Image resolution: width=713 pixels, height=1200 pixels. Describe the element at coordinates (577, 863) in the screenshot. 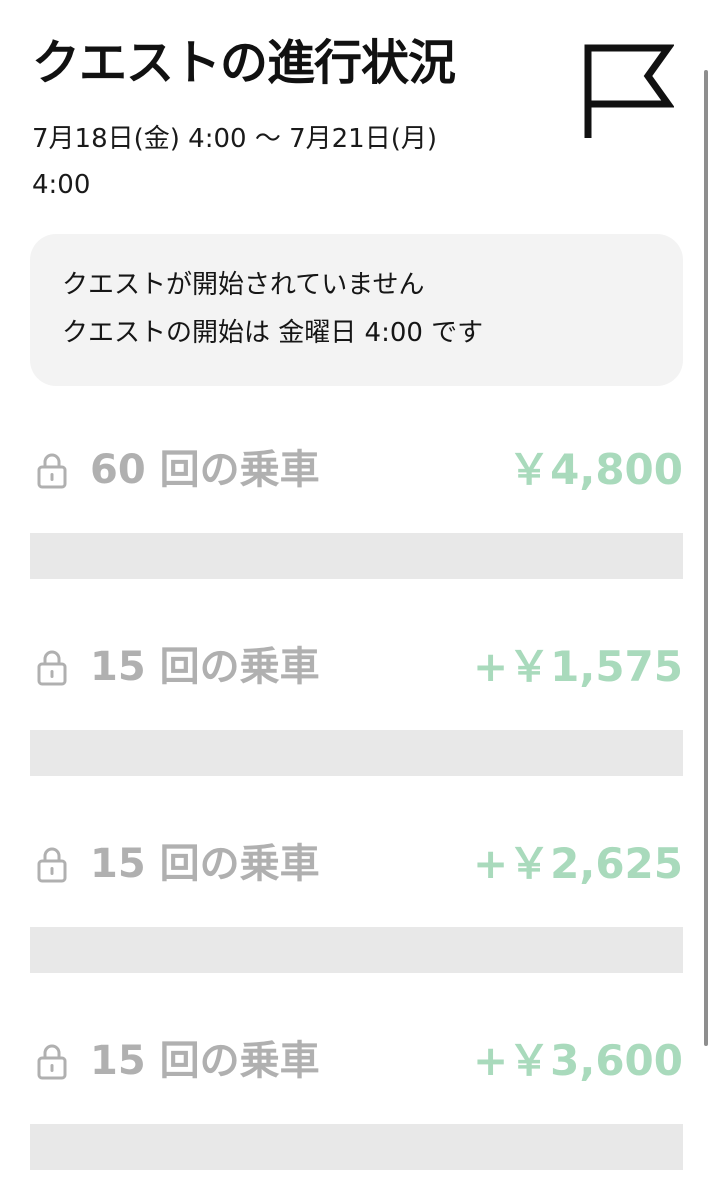

I see `quest-reward-amount: +￥2,625` at that location.